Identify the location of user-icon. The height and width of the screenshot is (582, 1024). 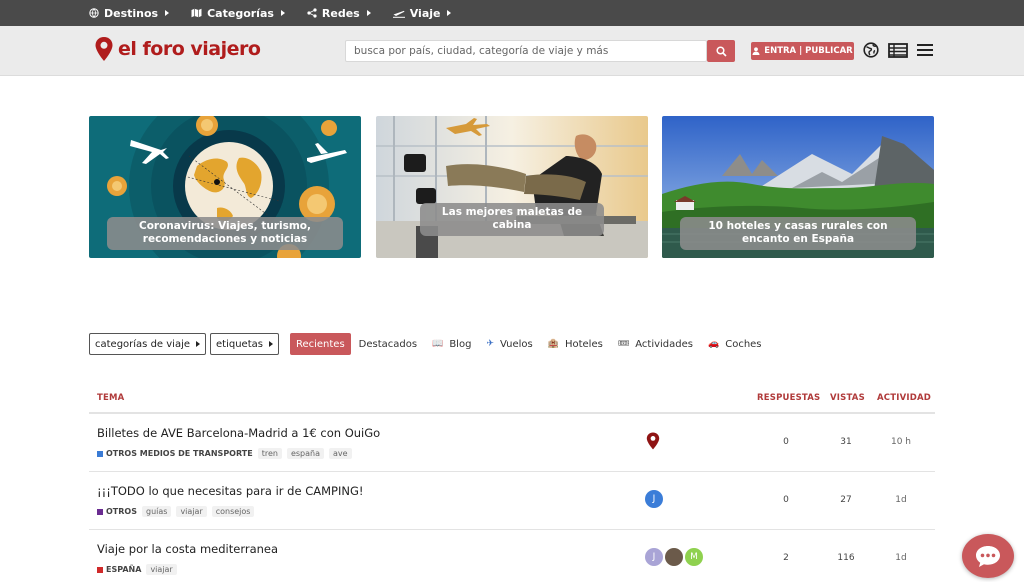
(756, 51).